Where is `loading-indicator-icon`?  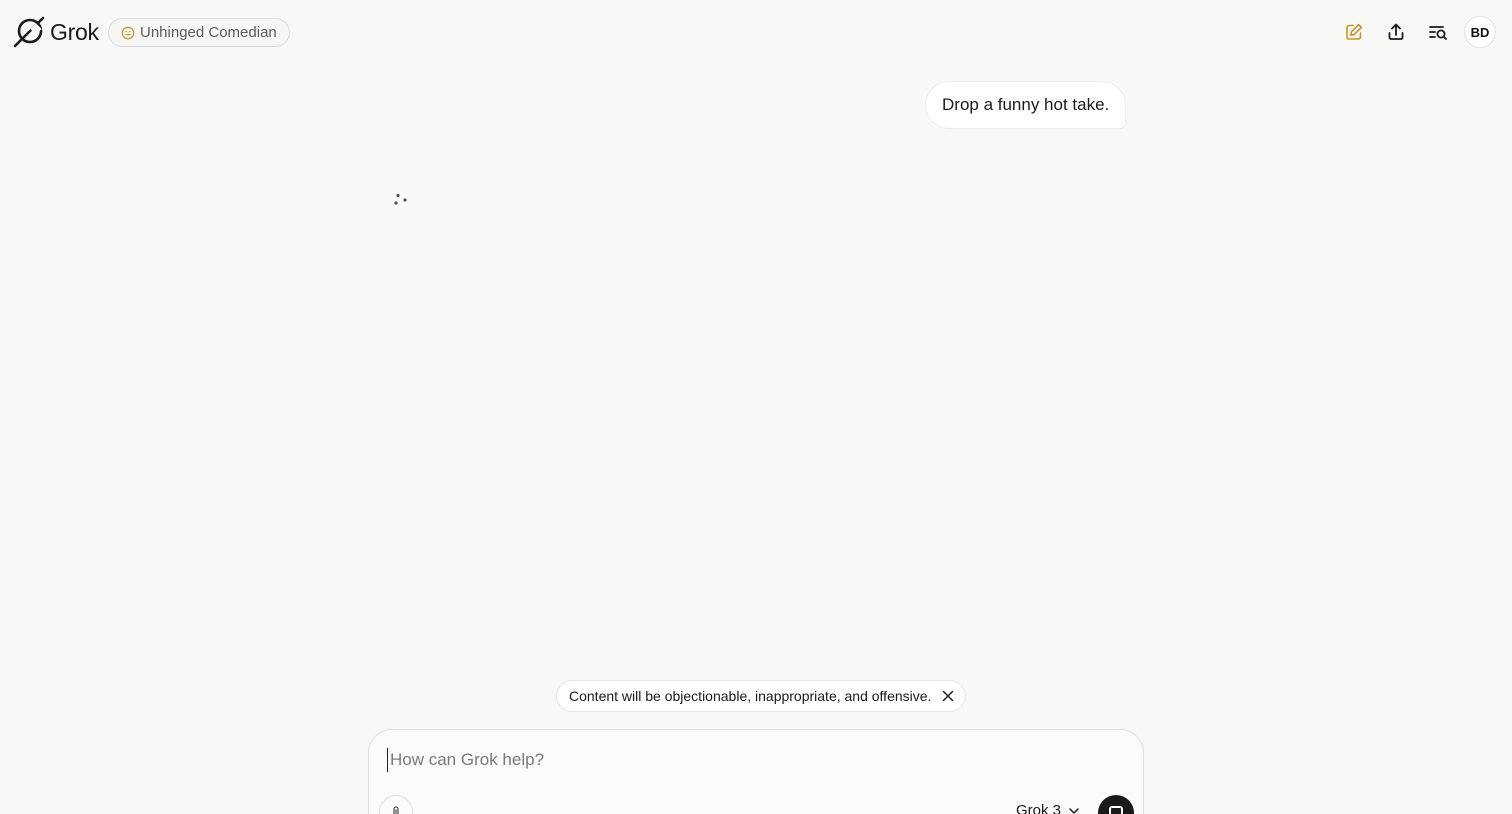 loading-indicator-icon is located at coordinates (400, 199).